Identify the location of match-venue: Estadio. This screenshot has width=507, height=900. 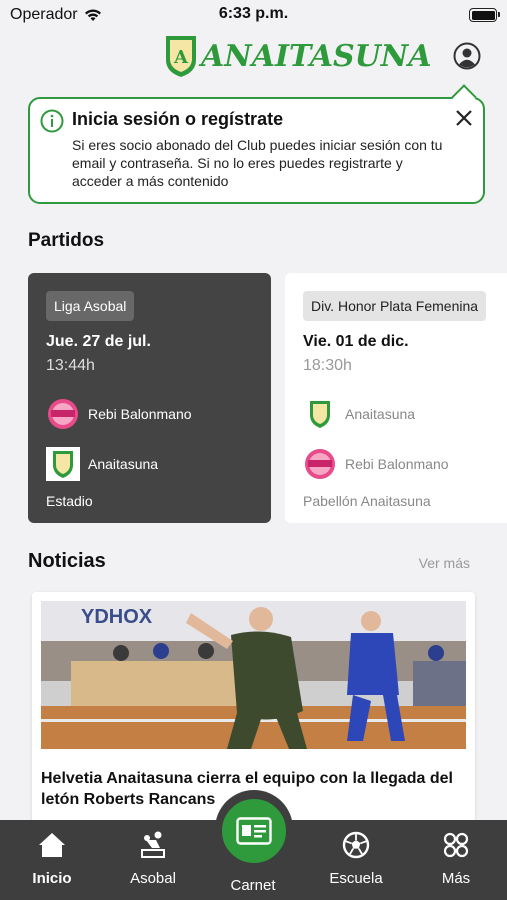
(69, 501).